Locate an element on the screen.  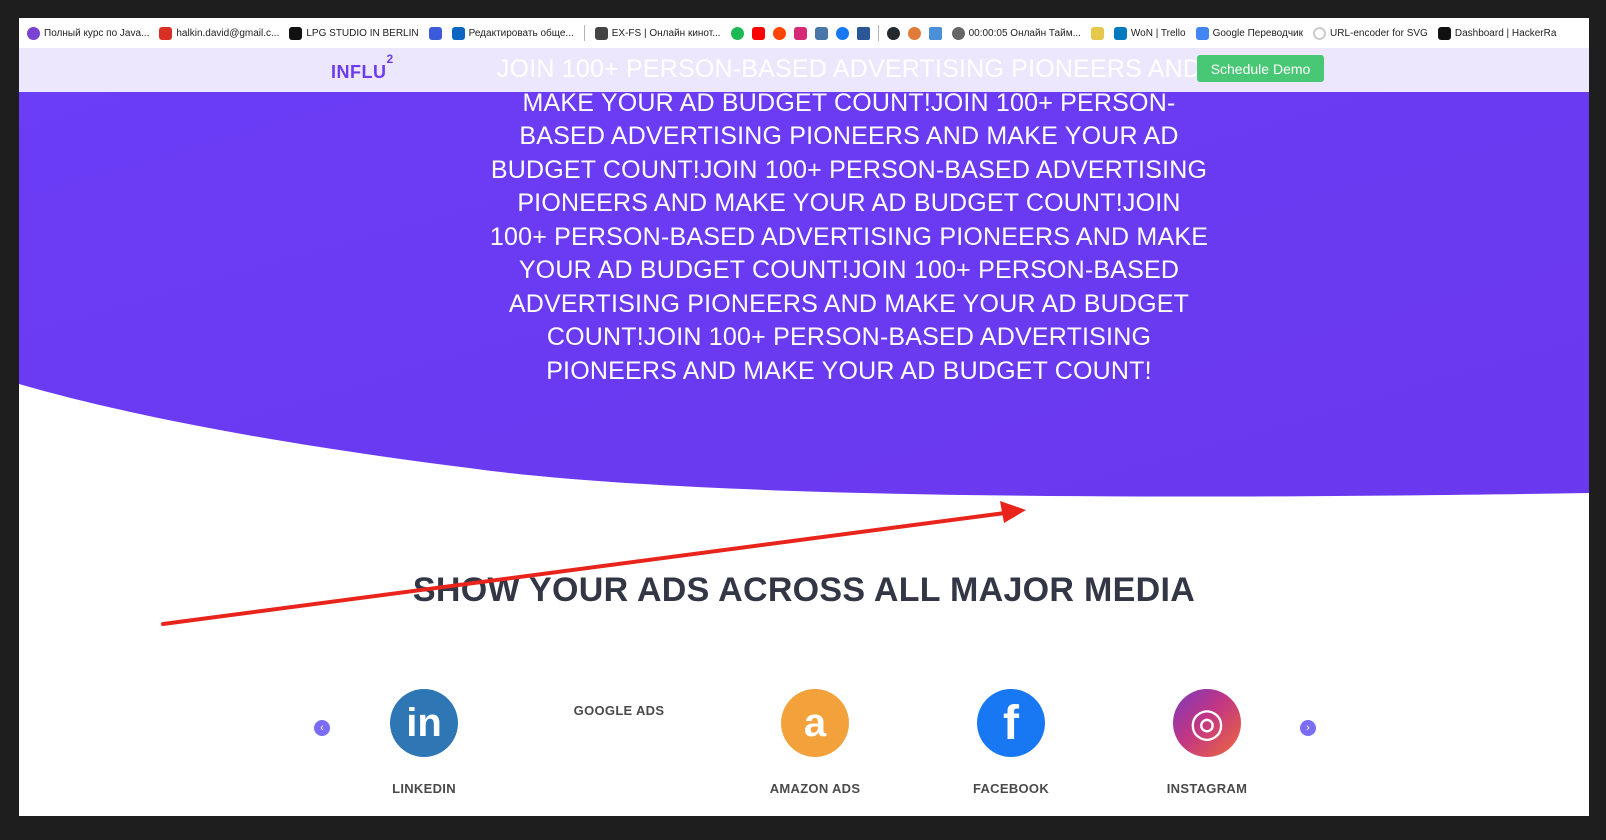
bookmark-mail is located at coordinates (435, 33).